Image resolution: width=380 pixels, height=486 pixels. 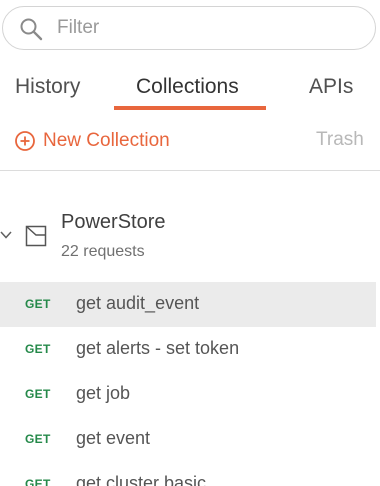 What do you see at coordinates (113, 222) in the screenshot?
I see `collection-name: PowerStore` at bounding box center [113, 222].